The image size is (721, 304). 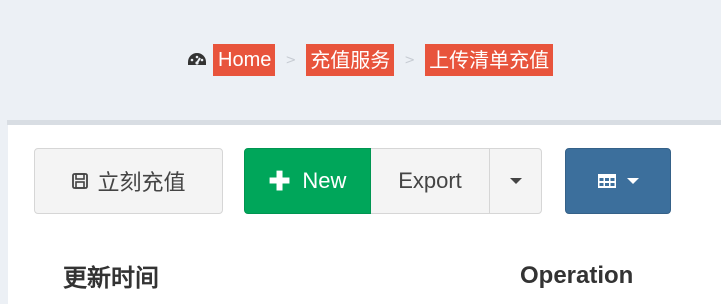 What do you see at coordinates (111, 275) in the screenshot?
I see `column-header-updated-time: 更新时间` at bounding box center [111, 275].